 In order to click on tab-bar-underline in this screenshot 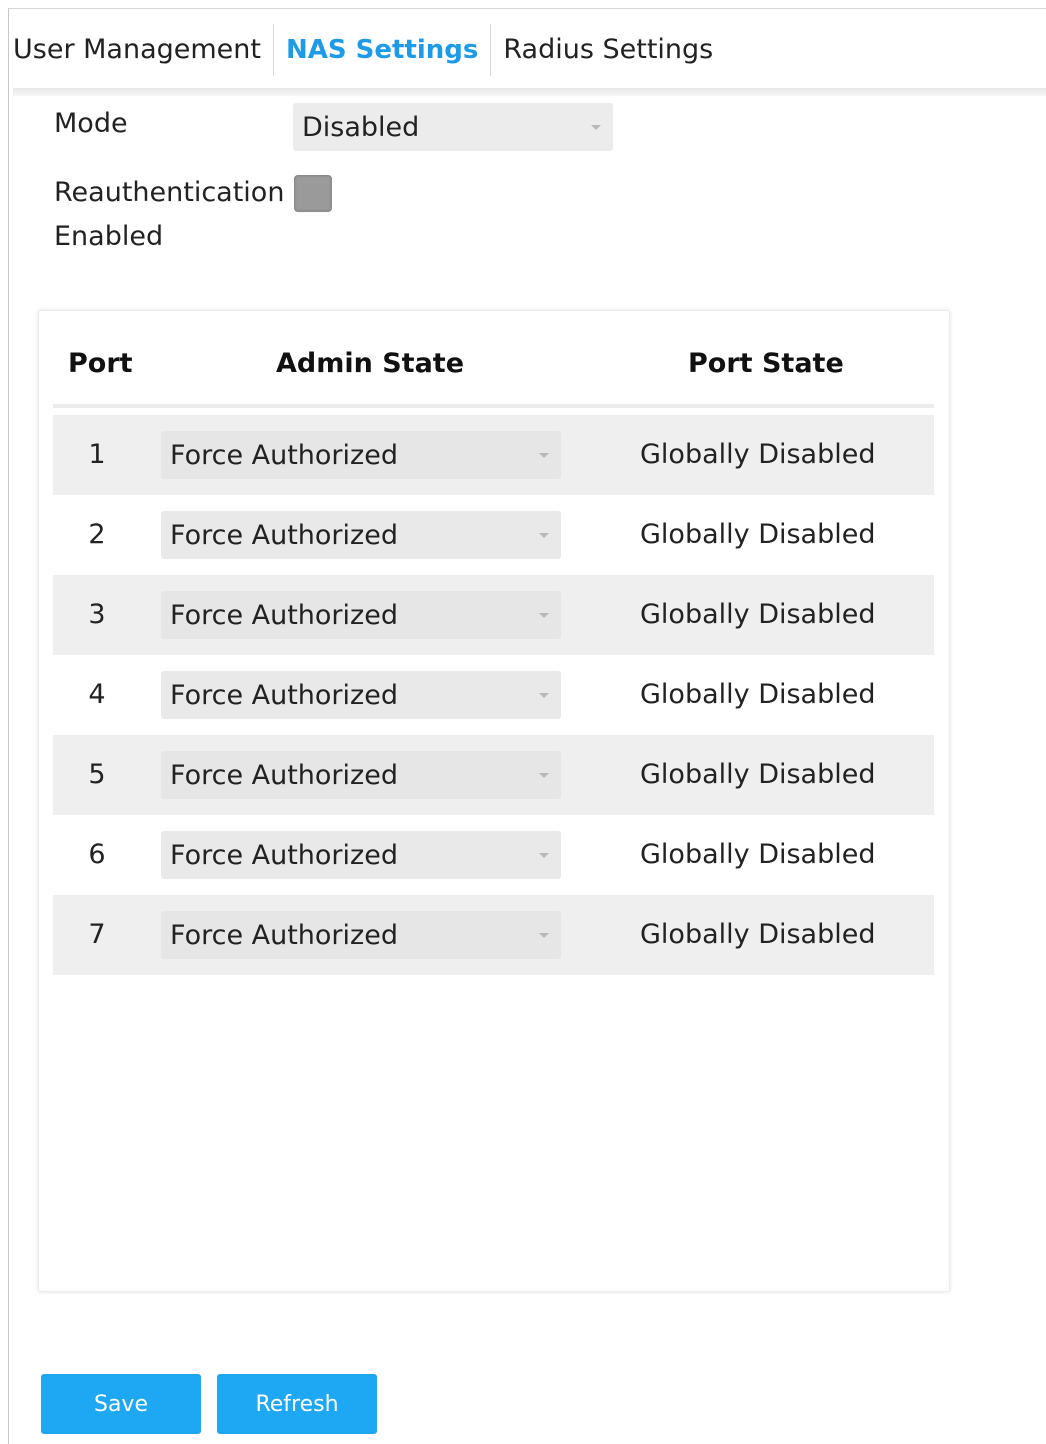, I will do `click(529, 92)`.